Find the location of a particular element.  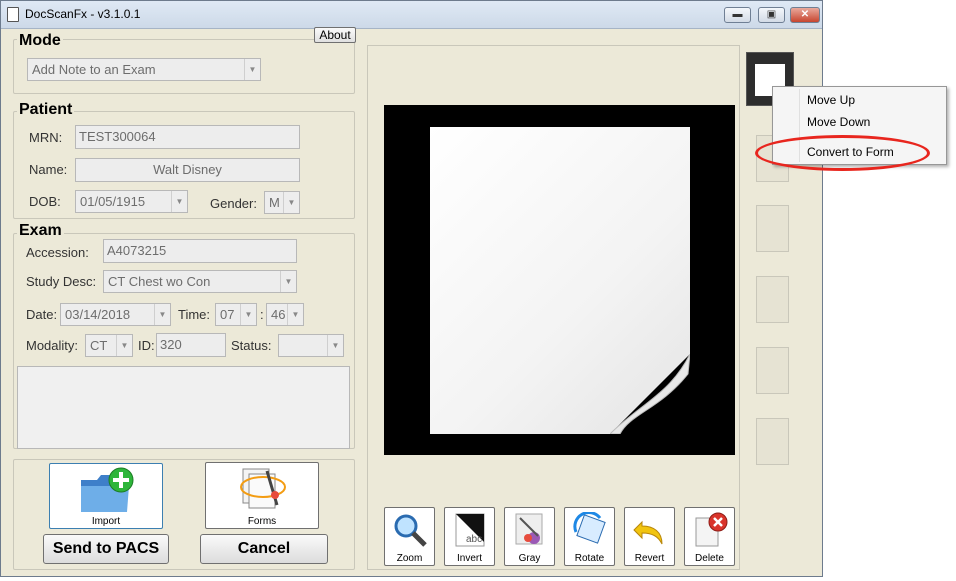

hour-value: 07 is located at coordinates (227, 314).